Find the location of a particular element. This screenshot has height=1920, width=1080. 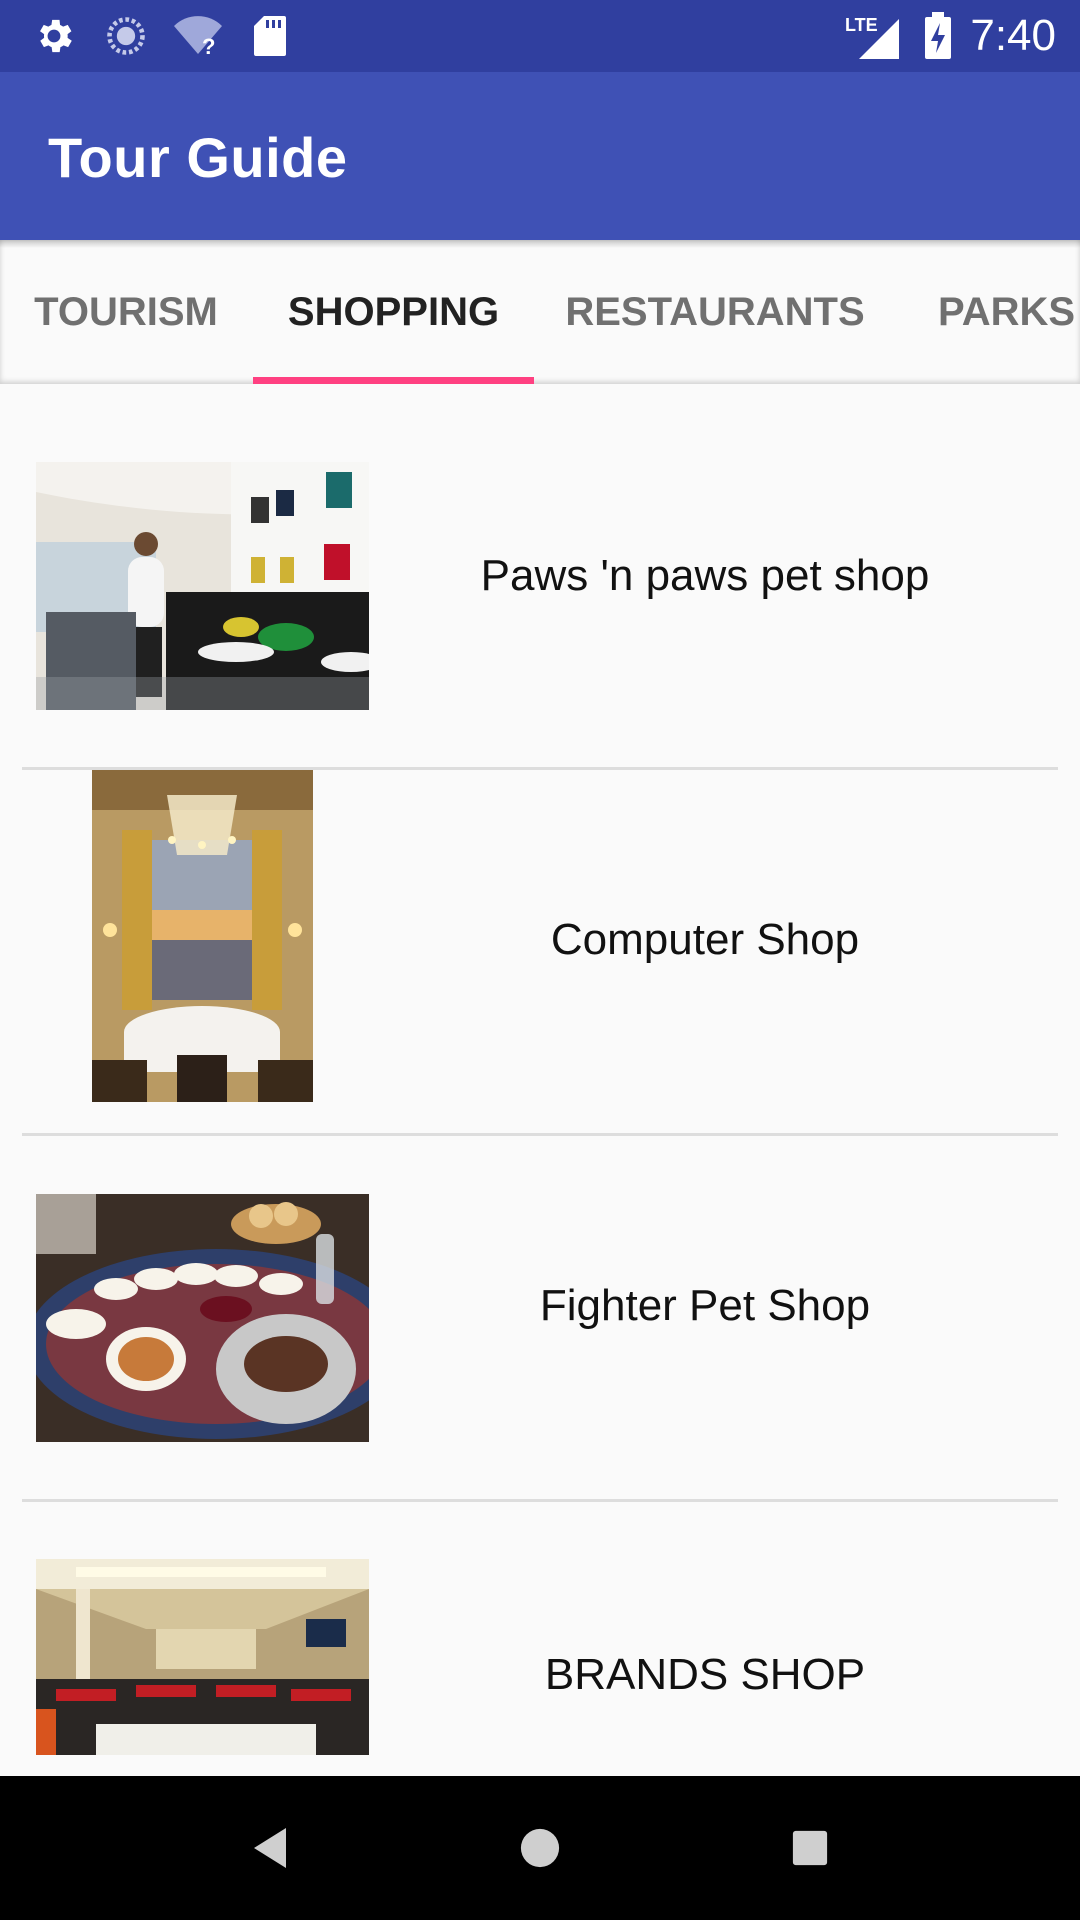

chandelier-dining-image is located at coordinates (202, 936).